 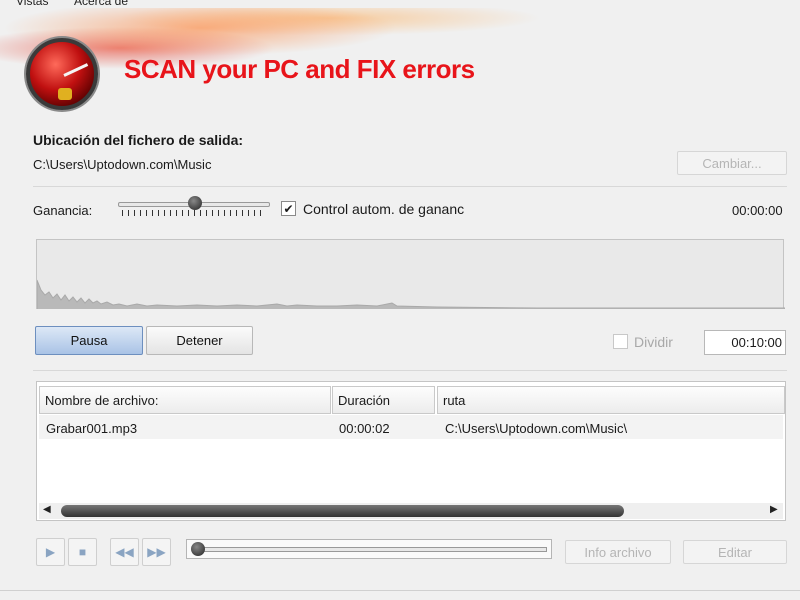 I want to click on horizontal-scrollbar: ◀ ▶, so click(x=411, y=511).